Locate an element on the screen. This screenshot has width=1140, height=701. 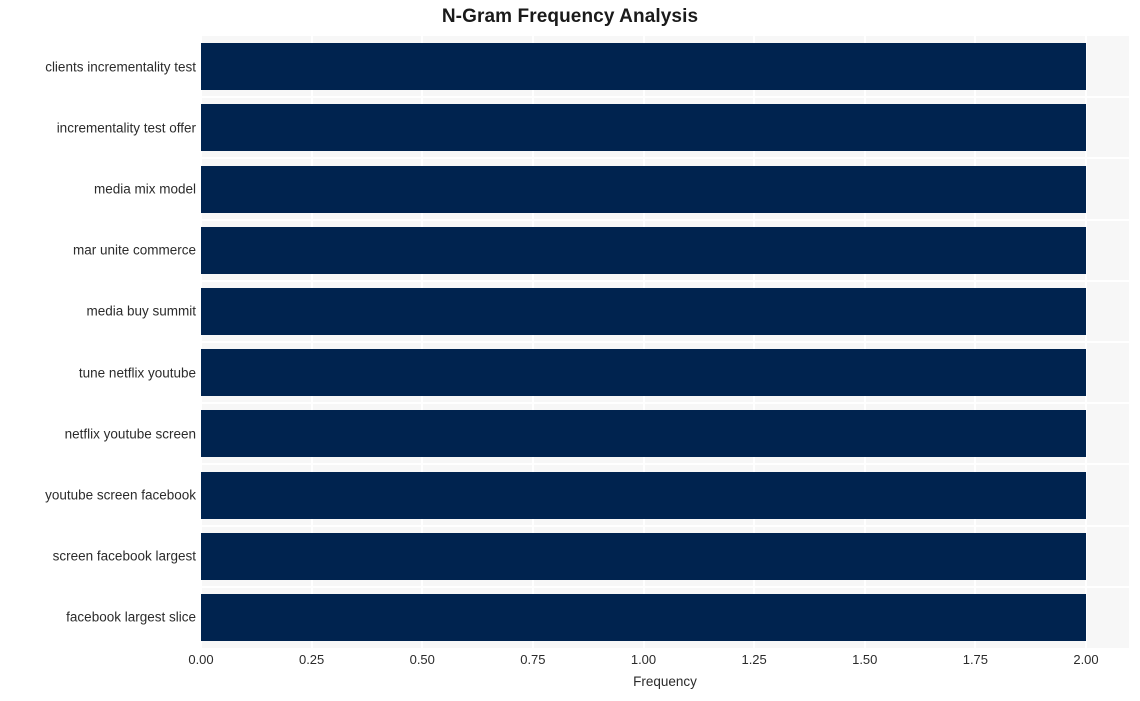
x-axis-label: Frequency is located at coordinates (665, 681).